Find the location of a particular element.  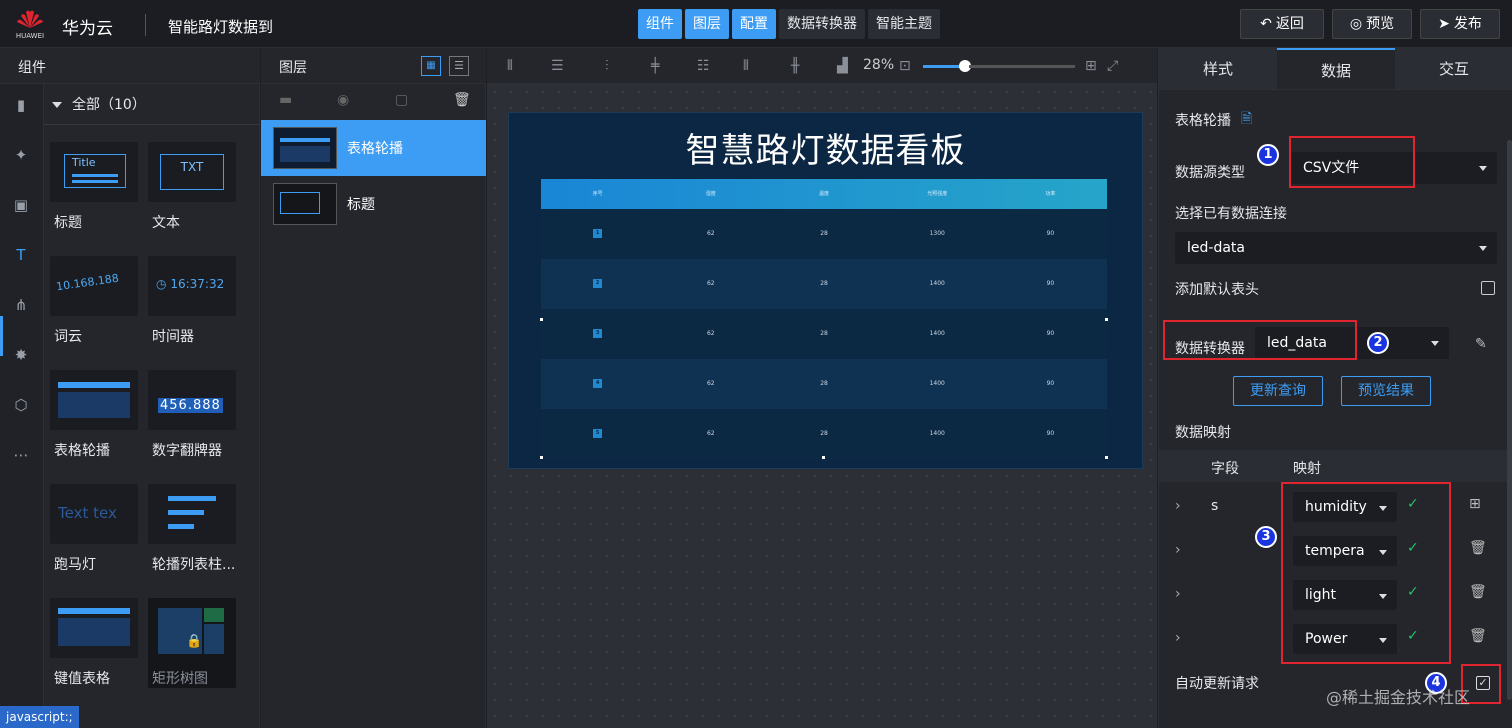

table-row: 4 62 28 1400 90 is located at coordinates (824, 384).